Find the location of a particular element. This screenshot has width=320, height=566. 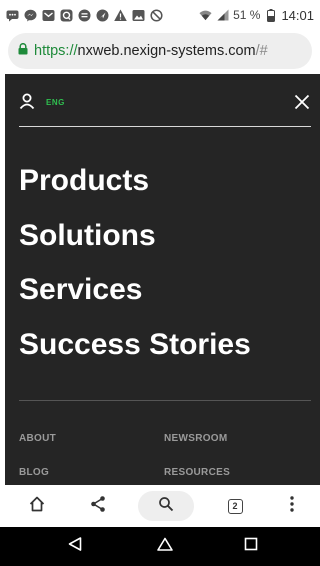

link-resources: RESOURCES is located at coordinates (197, 472).